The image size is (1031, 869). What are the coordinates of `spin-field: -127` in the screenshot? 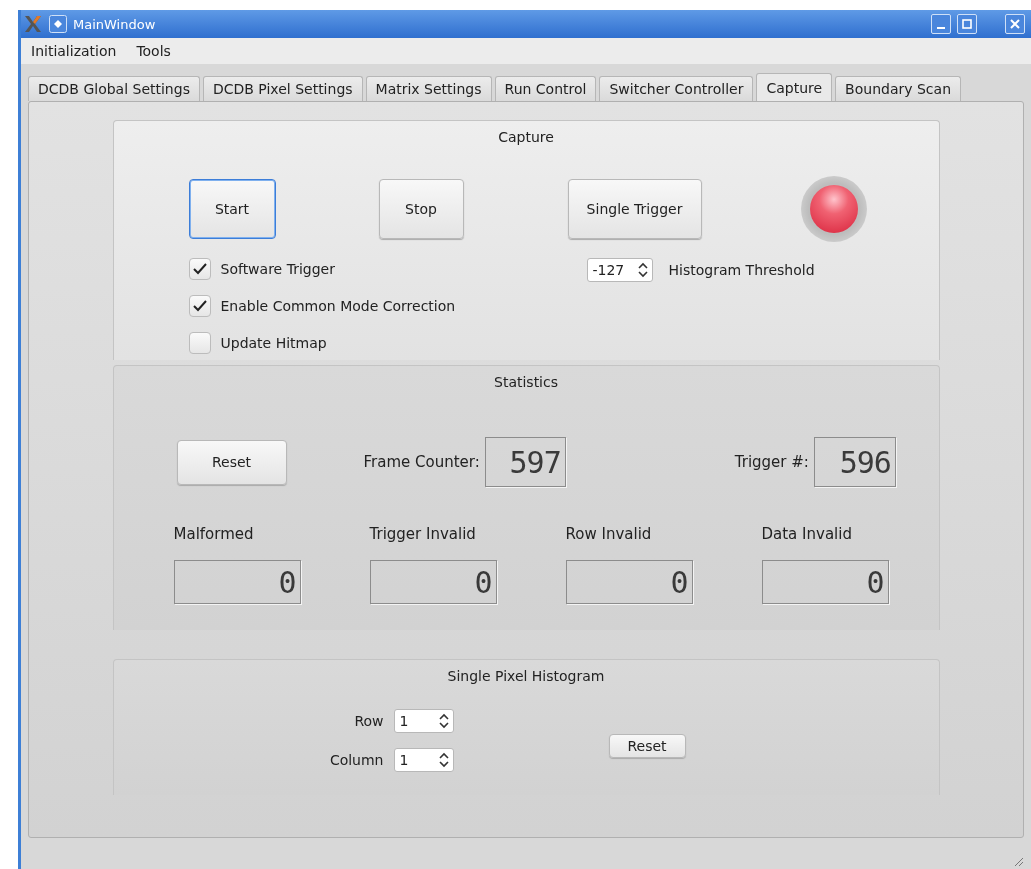 It's located at (619, 270).